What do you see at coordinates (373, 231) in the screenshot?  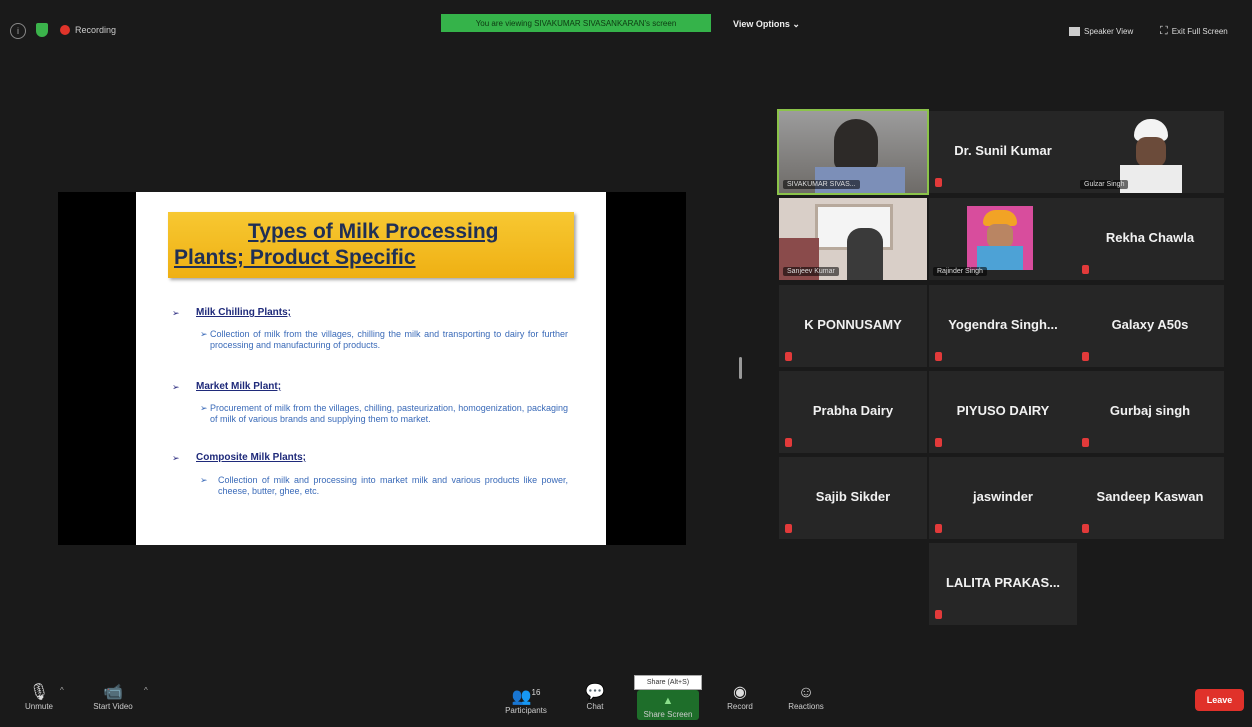 I see `slide-title-line-1: Types of Milk Processing` at bounding box center [373, 231].